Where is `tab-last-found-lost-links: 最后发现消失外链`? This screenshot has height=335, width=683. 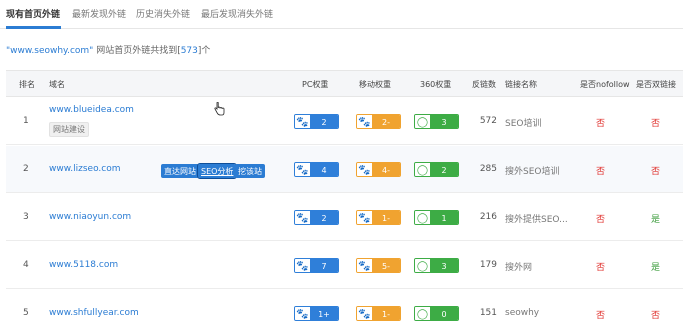 tab-last-found-lost-links: 最后发现消失外链 is located at coordinates (237, 13).